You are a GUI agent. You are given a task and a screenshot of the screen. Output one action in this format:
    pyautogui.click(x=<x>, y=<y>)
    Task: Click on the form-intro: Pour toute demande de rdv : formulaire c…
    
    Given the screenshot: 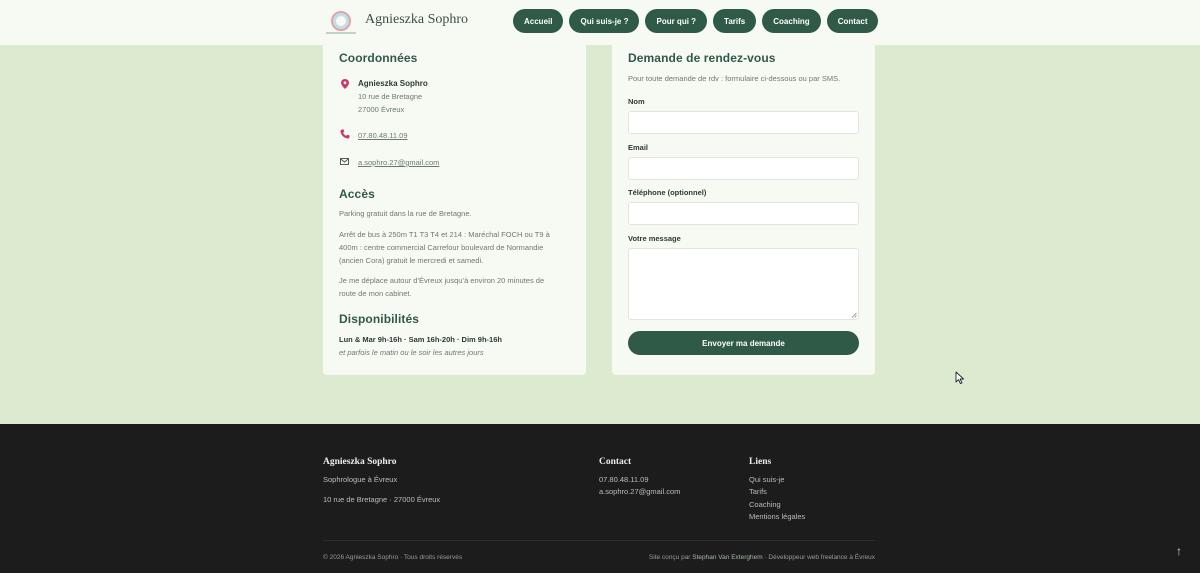 What is the action you would take?
    pyautogui.click(x=734, y=78)
    